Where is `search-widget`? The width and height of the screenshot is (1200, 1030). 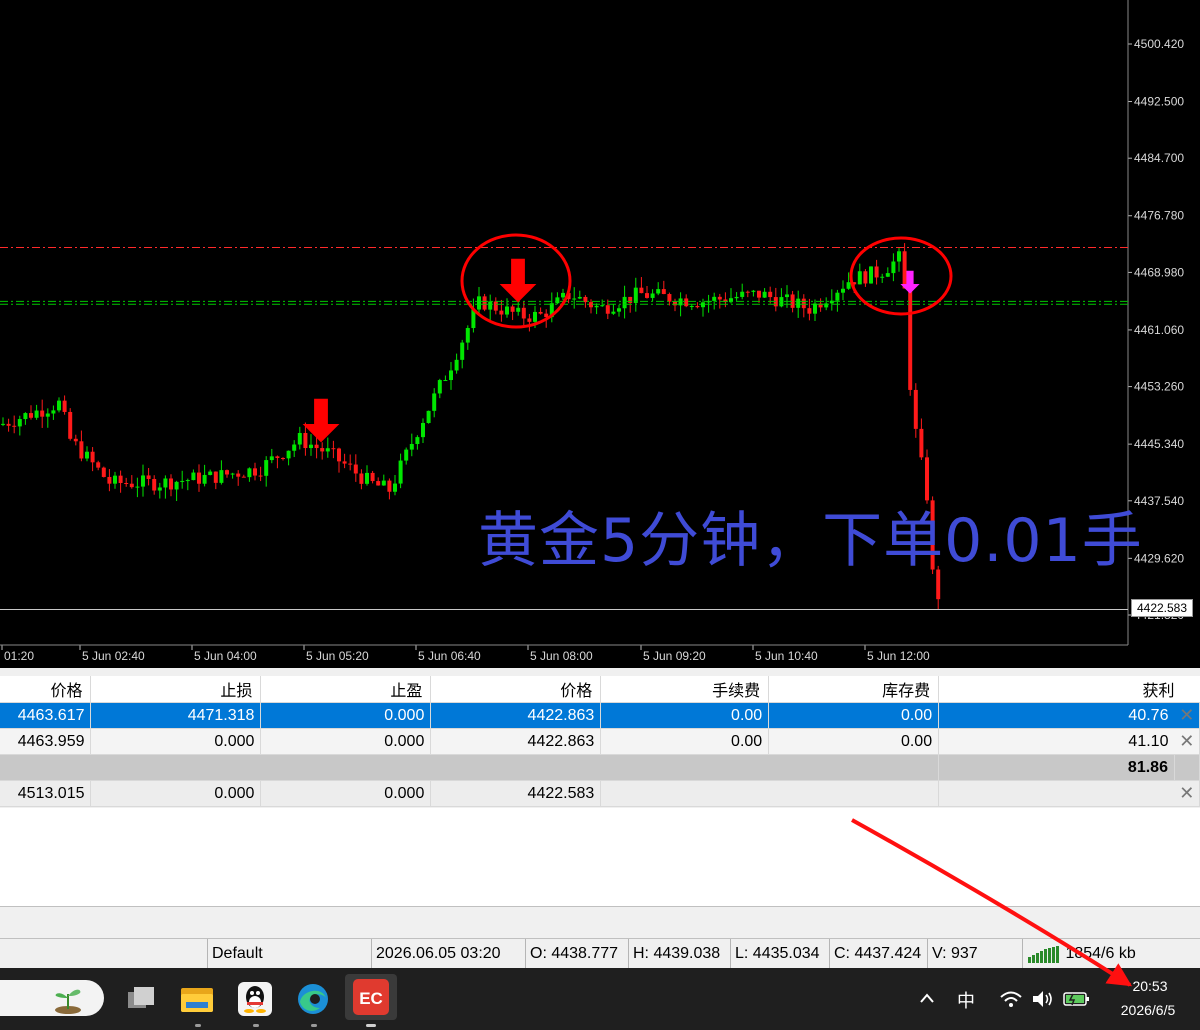
search-widget is located at coordinates (52, 998).